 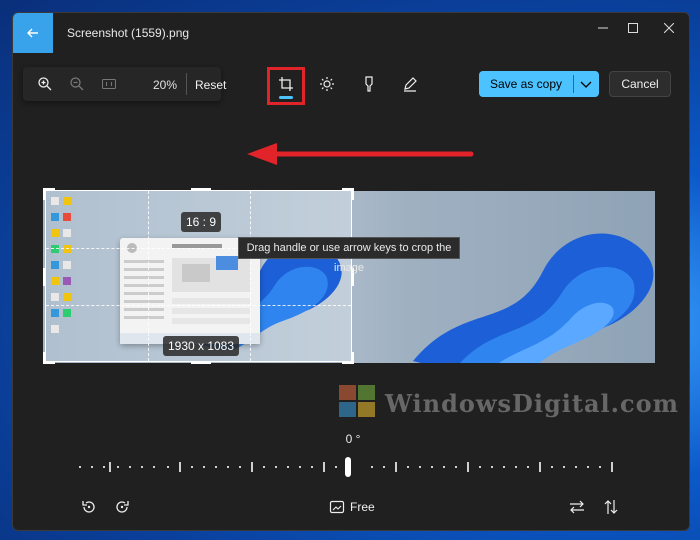 What do you see at coordinates (526, 84) in the screenshot?
I see `save-as-copy-label: Save as copy` at bounding box center [526, 84].